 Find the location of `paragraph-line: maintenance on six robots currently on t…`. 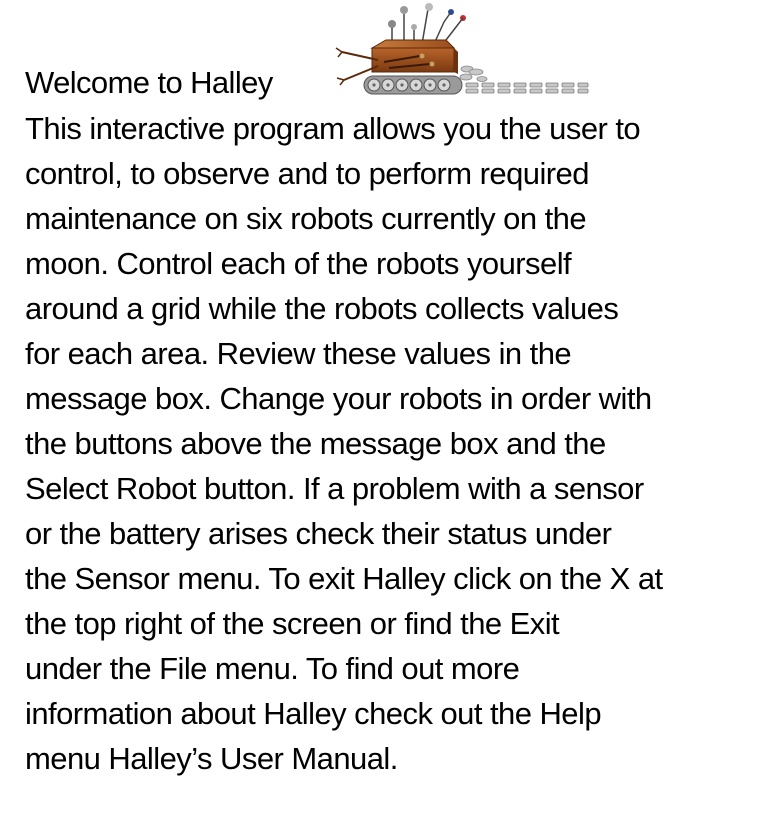

paragraph-line: maintenance on six robots currently on t… is located at coordinates (306, 218).